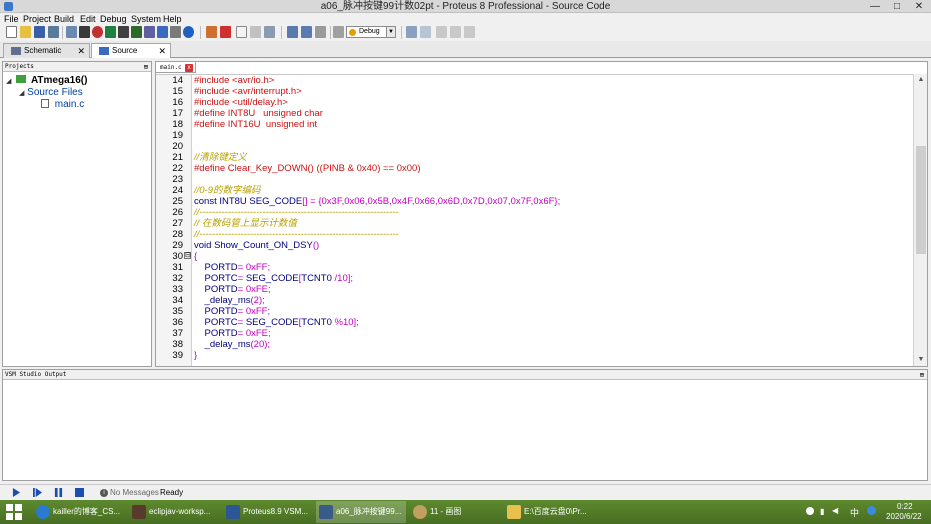 This screenshot has height=524, width=931. What do you see at coordinates (921, 80) in the screenshot?
I see `scroll-up-icon: ▲` at bounding box center [921, 80].